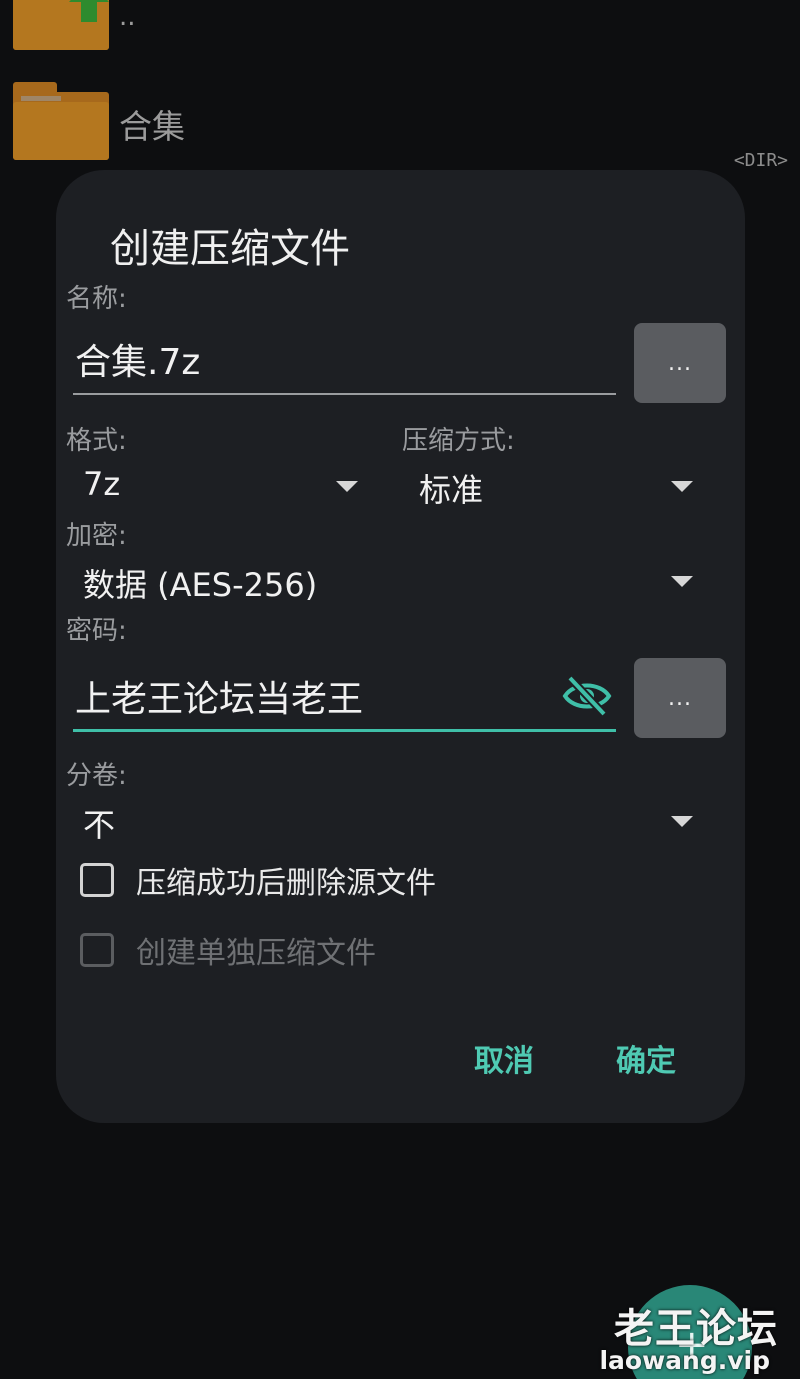 This screenshot has width=800, height=1379. Describe the element at coordinates (684, 1360) in the screenshot. I see `watermark-url: laowang.vip` at that location.